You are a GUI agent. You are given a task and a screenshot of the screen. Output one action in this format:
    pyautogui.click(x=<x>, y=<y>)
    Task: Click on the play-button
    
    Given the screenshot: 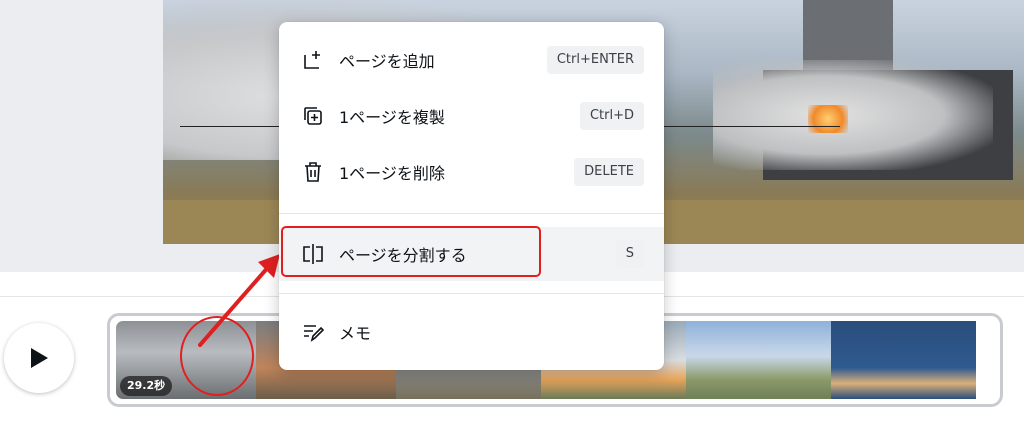 What is the action you would take?
    pyautogui.click(x=39, y=358)
    